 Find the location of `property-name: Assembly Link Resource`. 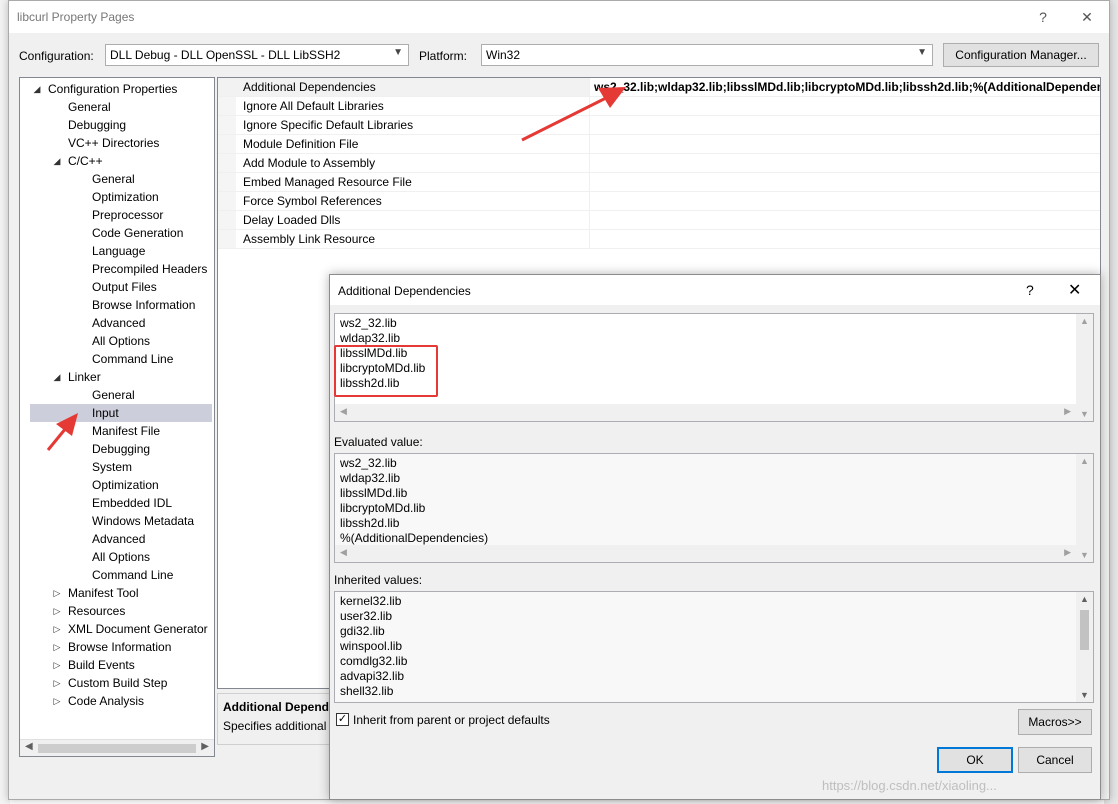

property-name: Assembly Link Resource is located at coordinates (309, 239).